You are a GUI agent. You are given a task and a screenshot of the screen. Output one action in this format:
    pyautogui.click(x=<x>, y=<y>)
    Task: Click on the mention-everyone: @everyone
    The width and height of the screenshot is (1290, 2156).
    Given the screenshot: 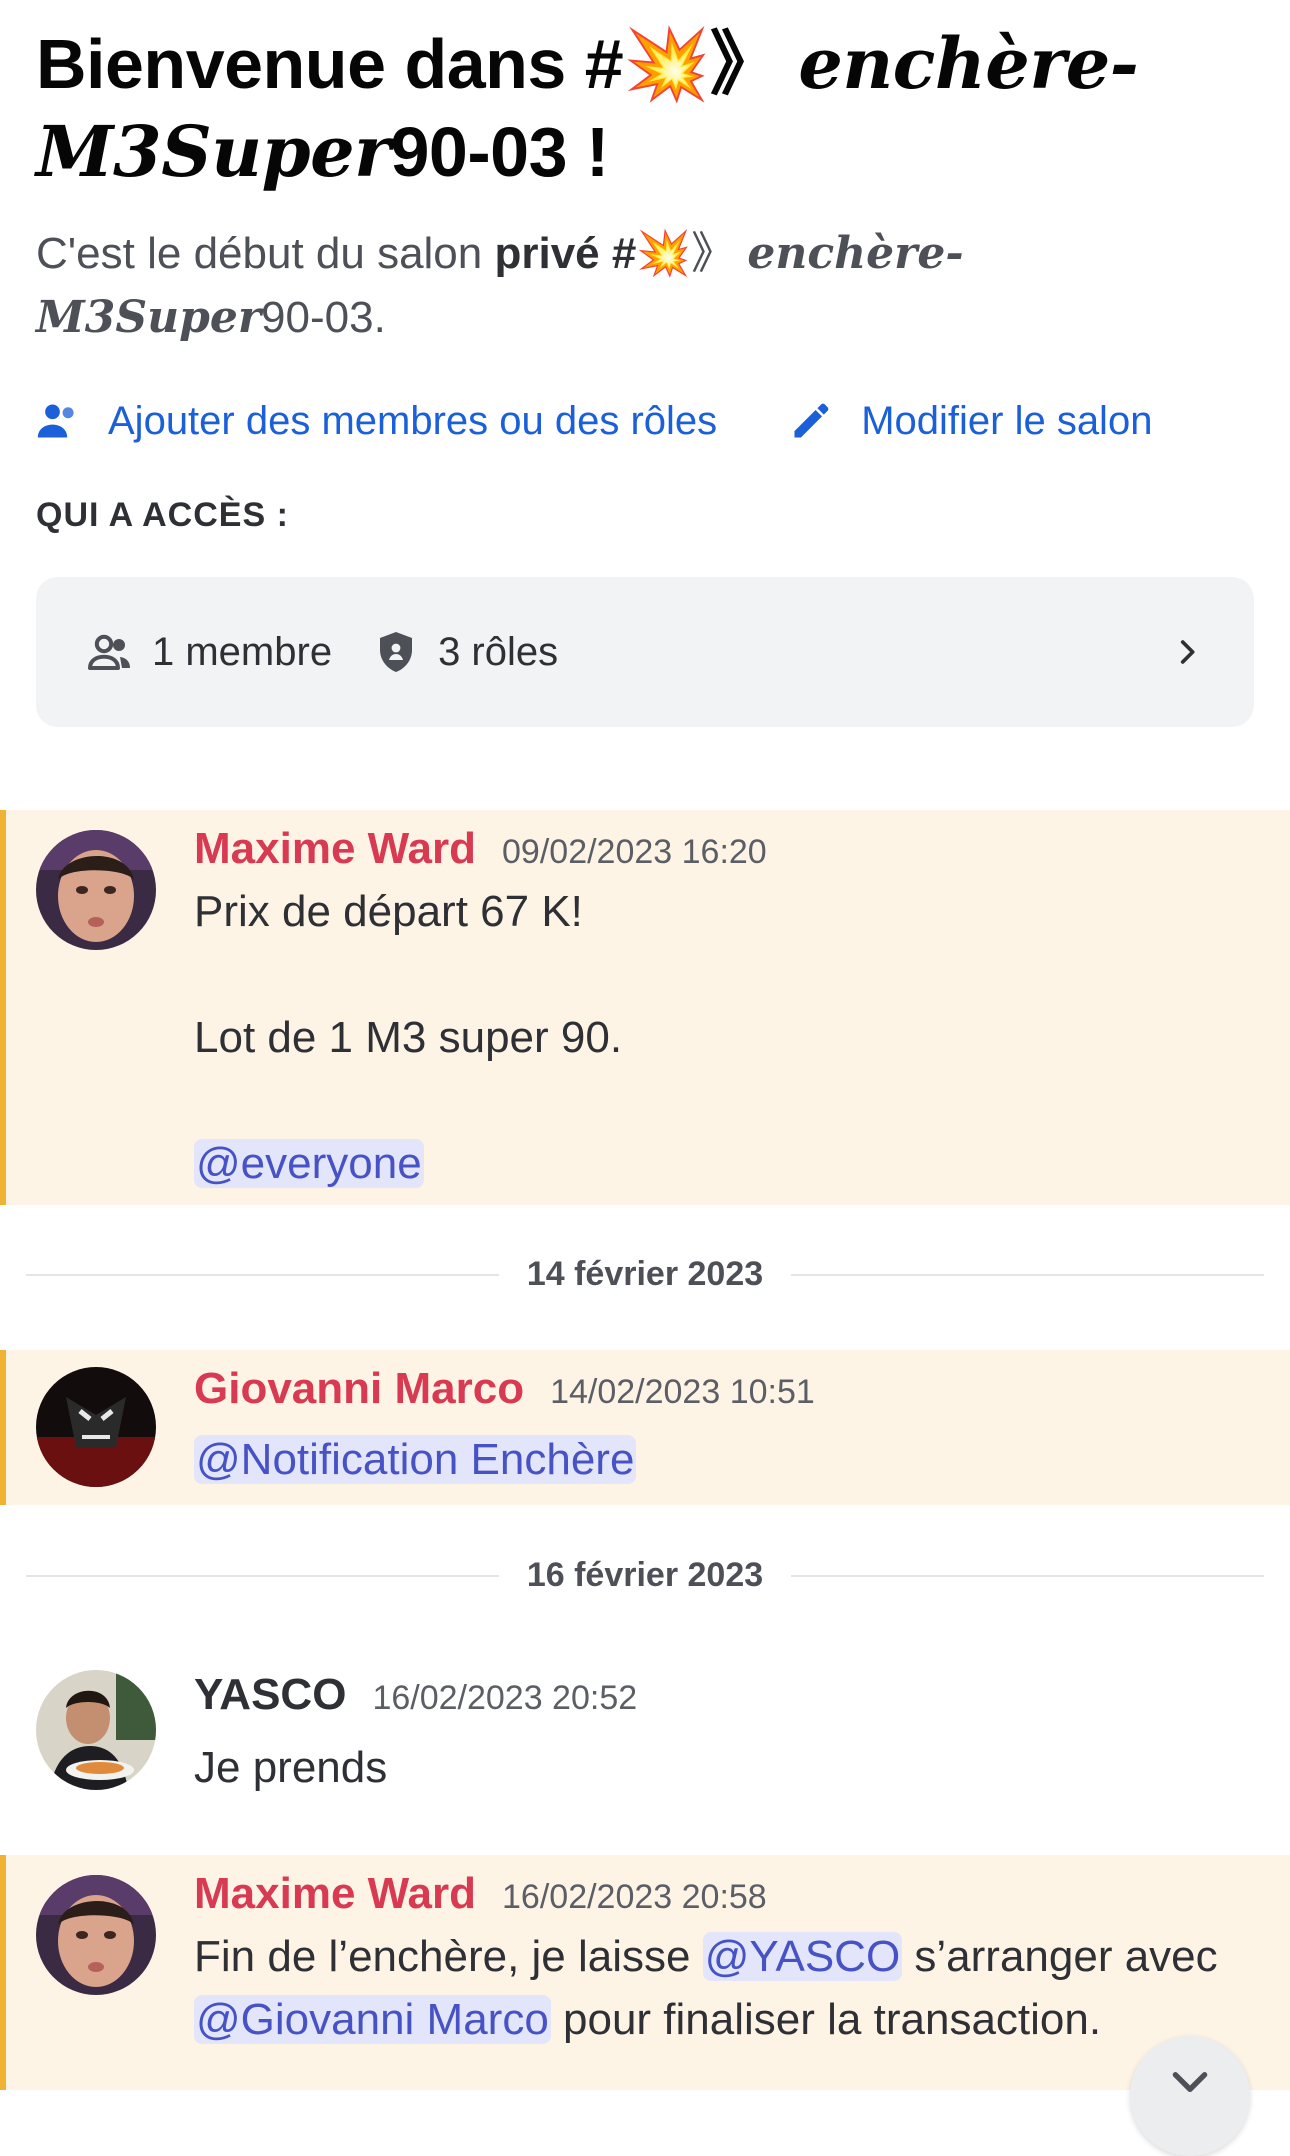 What is the action you would take?
    pyautogui.click(x=309, y=1163)
    